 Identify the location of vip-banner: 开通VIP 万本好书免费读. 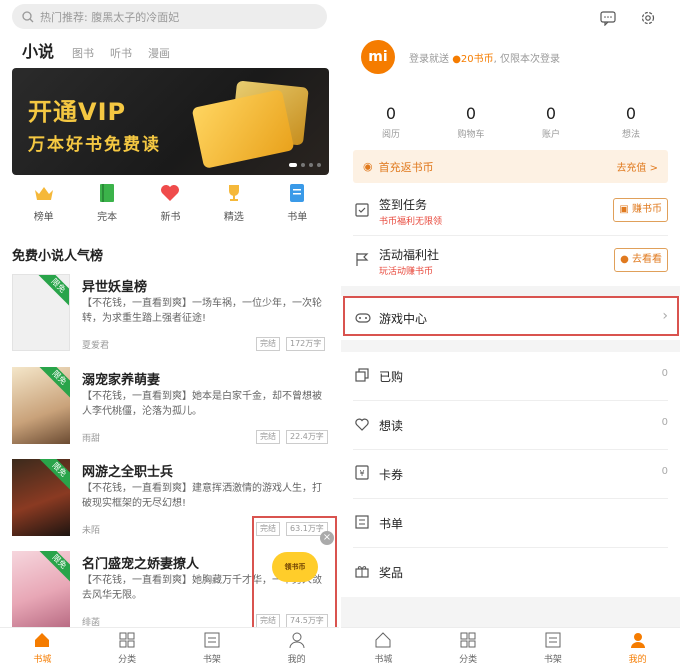
(170, 121).